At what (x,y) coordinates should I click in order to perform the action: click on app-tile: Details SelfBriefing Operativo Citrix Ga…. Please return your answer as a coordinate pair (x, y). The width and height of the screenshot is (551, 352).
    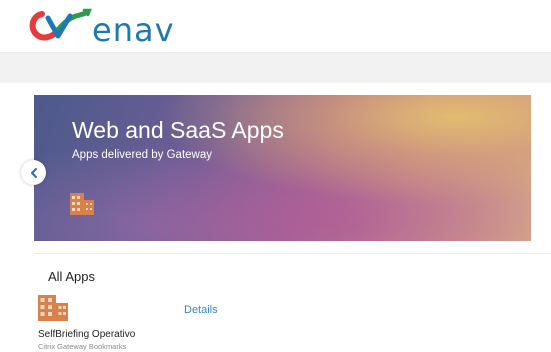
    Looking at the image, I should click on (138, 323).